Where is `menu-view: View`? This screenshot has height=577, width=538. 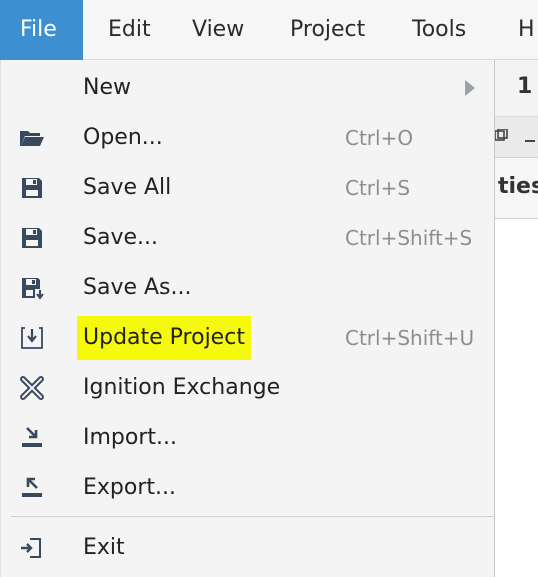
menu-view: View is located at coordinates (218, 30).